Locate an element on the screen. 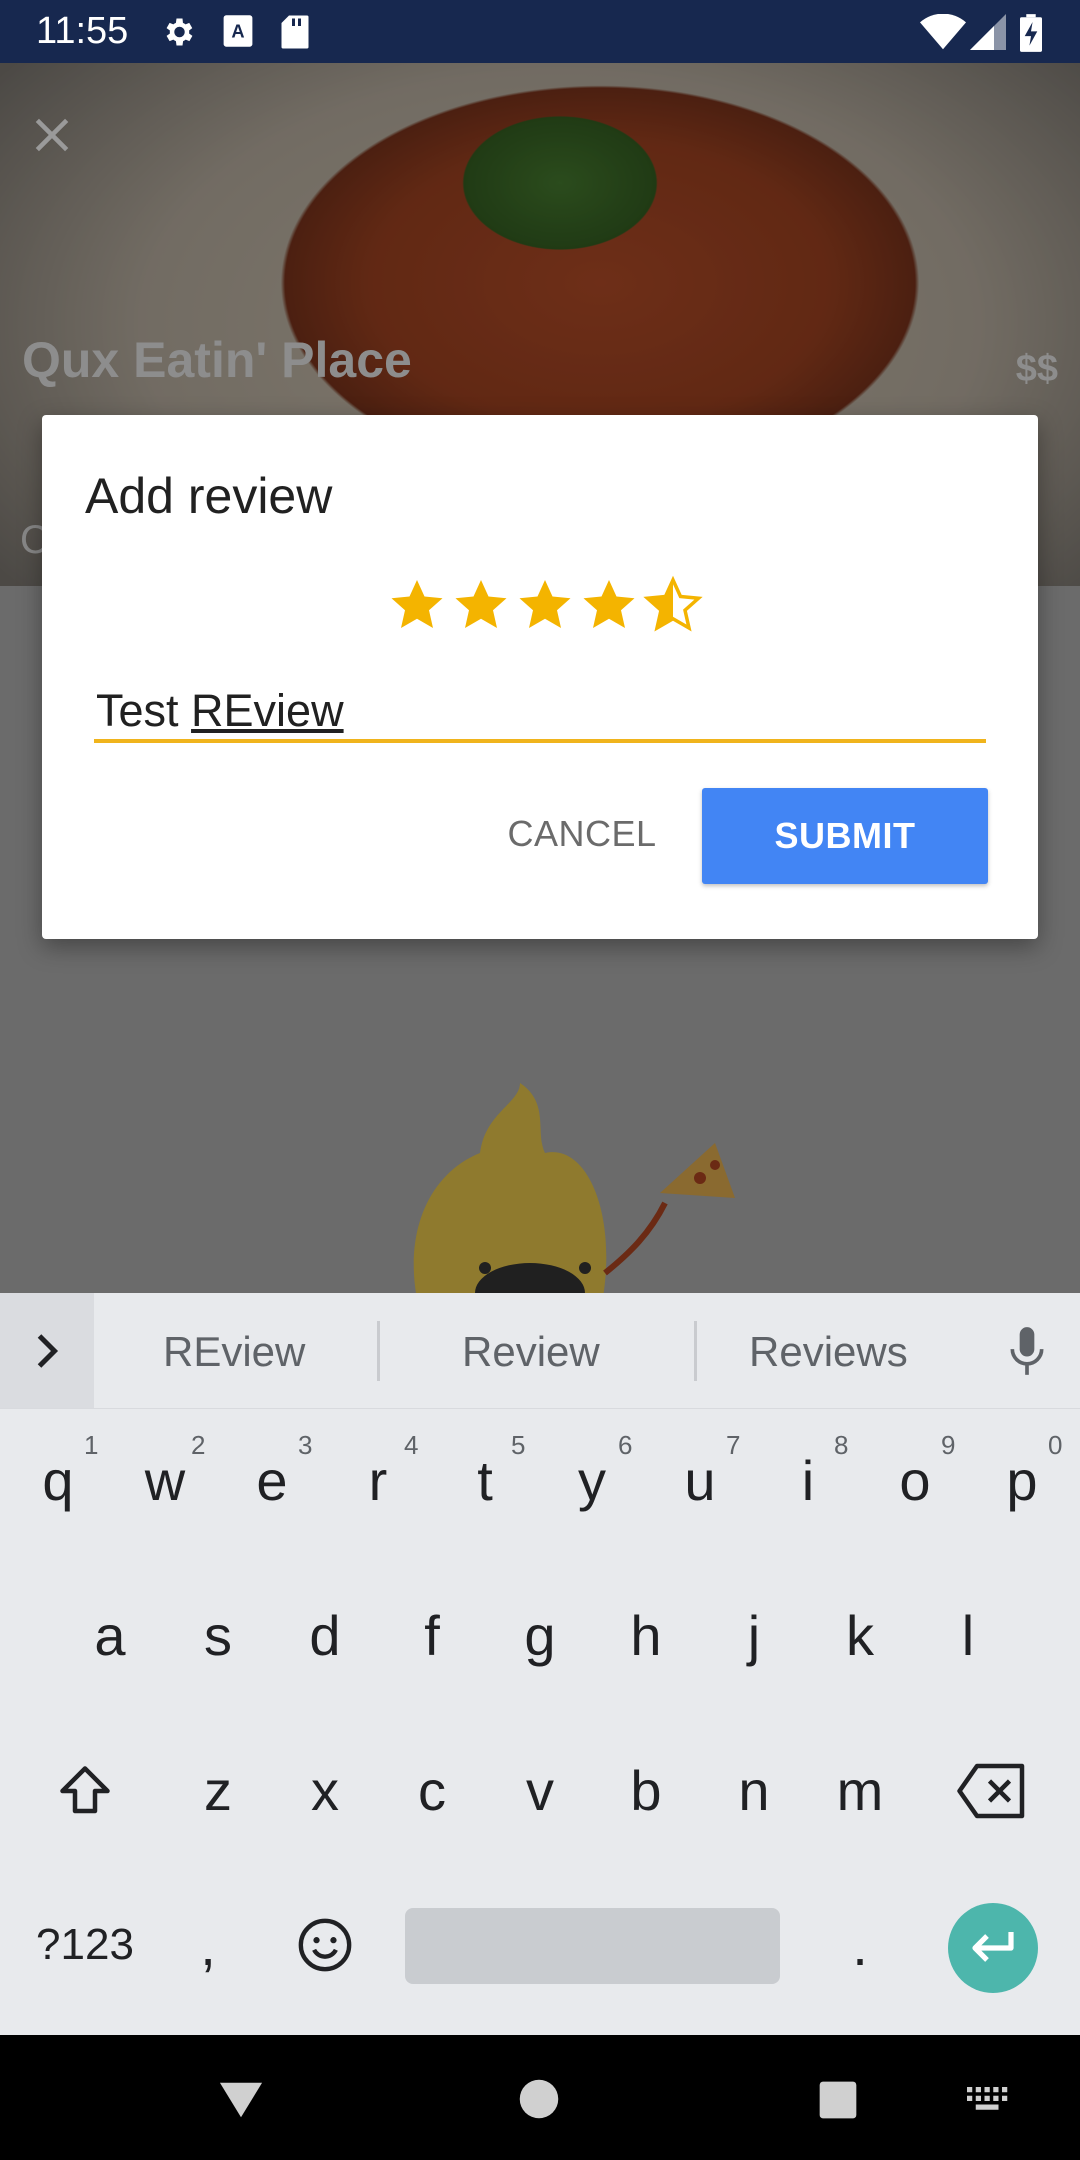  key-z: z is located at coordinates (218, 1790).